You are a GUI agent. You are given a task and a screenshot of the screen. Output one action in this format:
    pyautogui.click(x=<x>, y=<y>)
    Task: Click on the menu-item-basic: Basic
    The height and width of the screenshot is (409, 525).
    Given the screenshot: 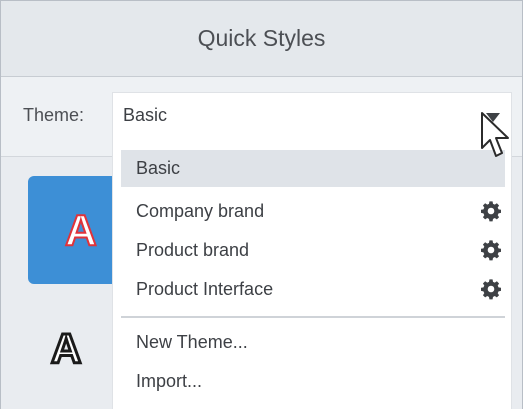 What is the action you would take?
    pyautogui.click(x=313, y=168)
    